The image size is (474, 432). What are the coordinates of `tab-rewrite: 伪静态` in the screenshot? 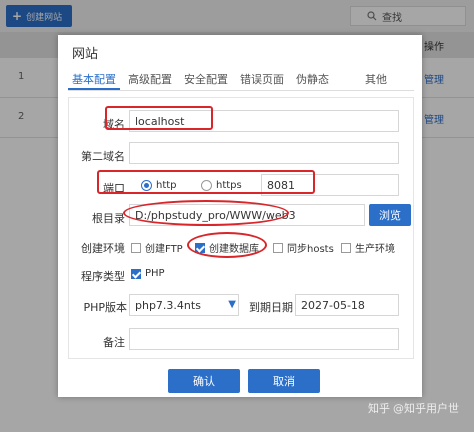 It's located at (312, 79).